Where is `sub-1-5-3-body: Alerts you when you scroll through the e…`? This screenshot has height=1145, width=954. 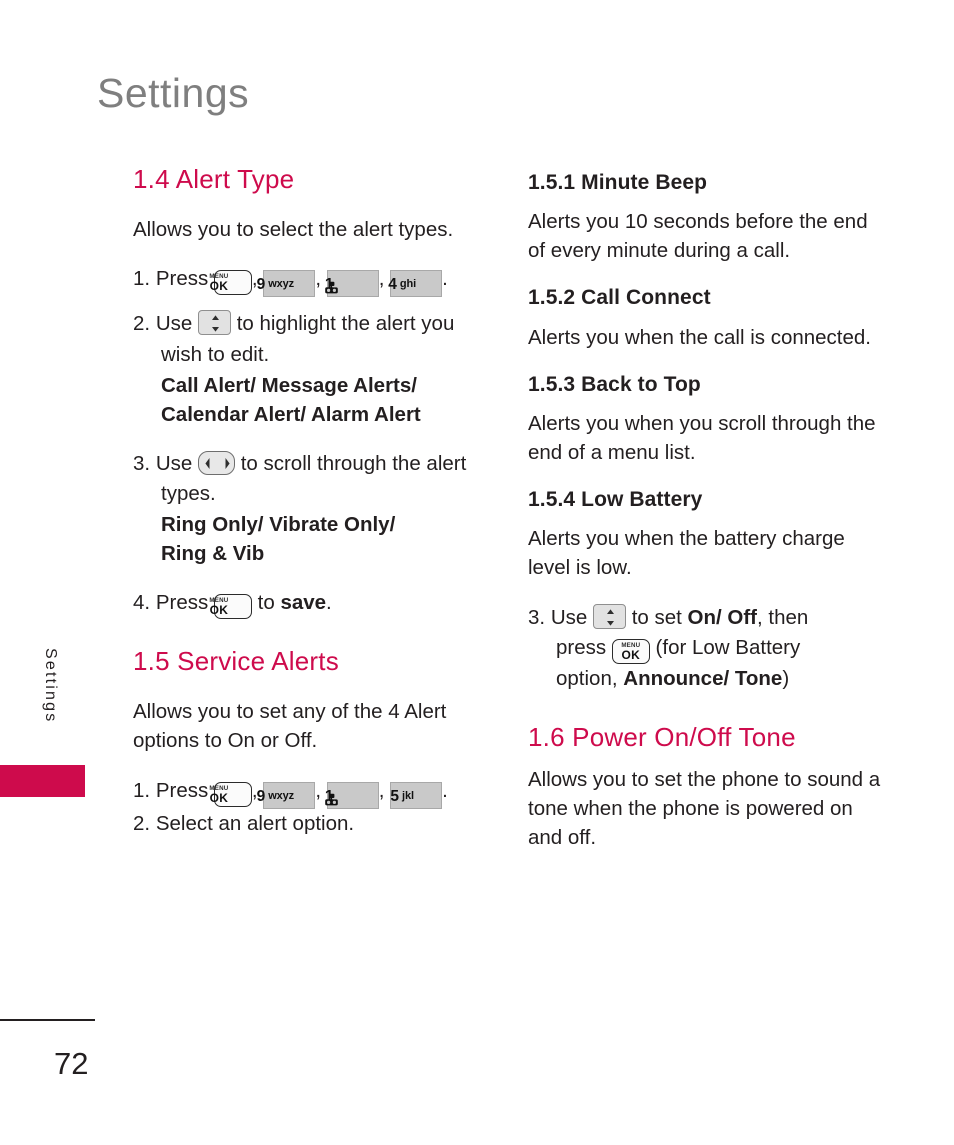 sub-1-5-3-body: Alerts you when you scroll through the e… is located at coordinates (702, 437).